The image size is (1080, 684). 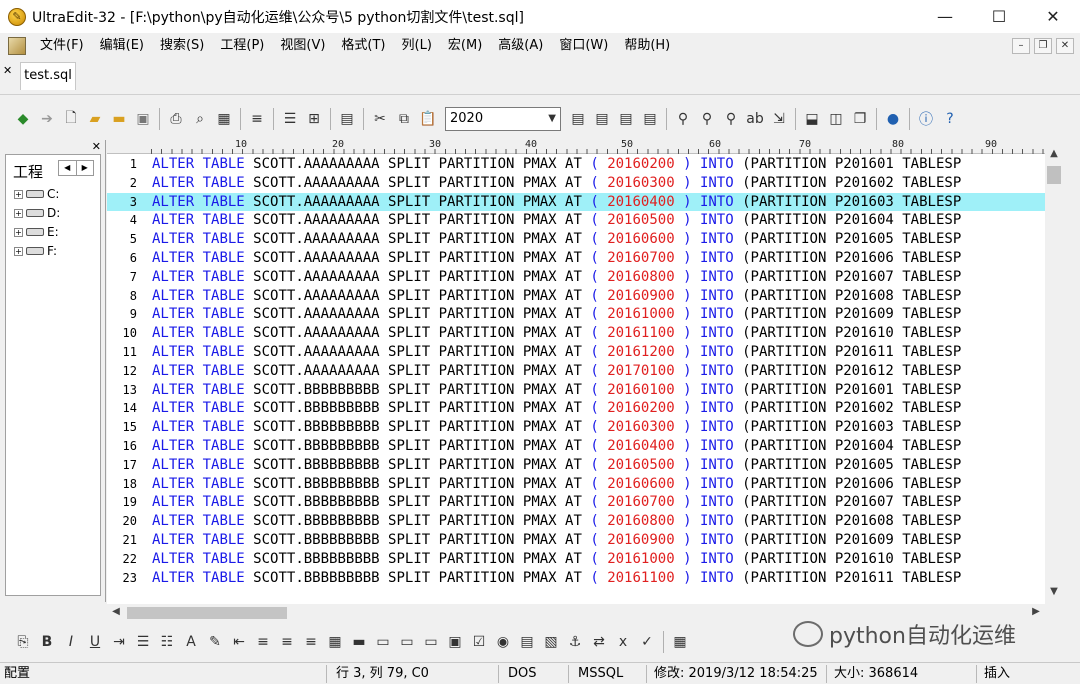 I want to click on numbered-list-icon: ☷, so click(x=167, y=642).